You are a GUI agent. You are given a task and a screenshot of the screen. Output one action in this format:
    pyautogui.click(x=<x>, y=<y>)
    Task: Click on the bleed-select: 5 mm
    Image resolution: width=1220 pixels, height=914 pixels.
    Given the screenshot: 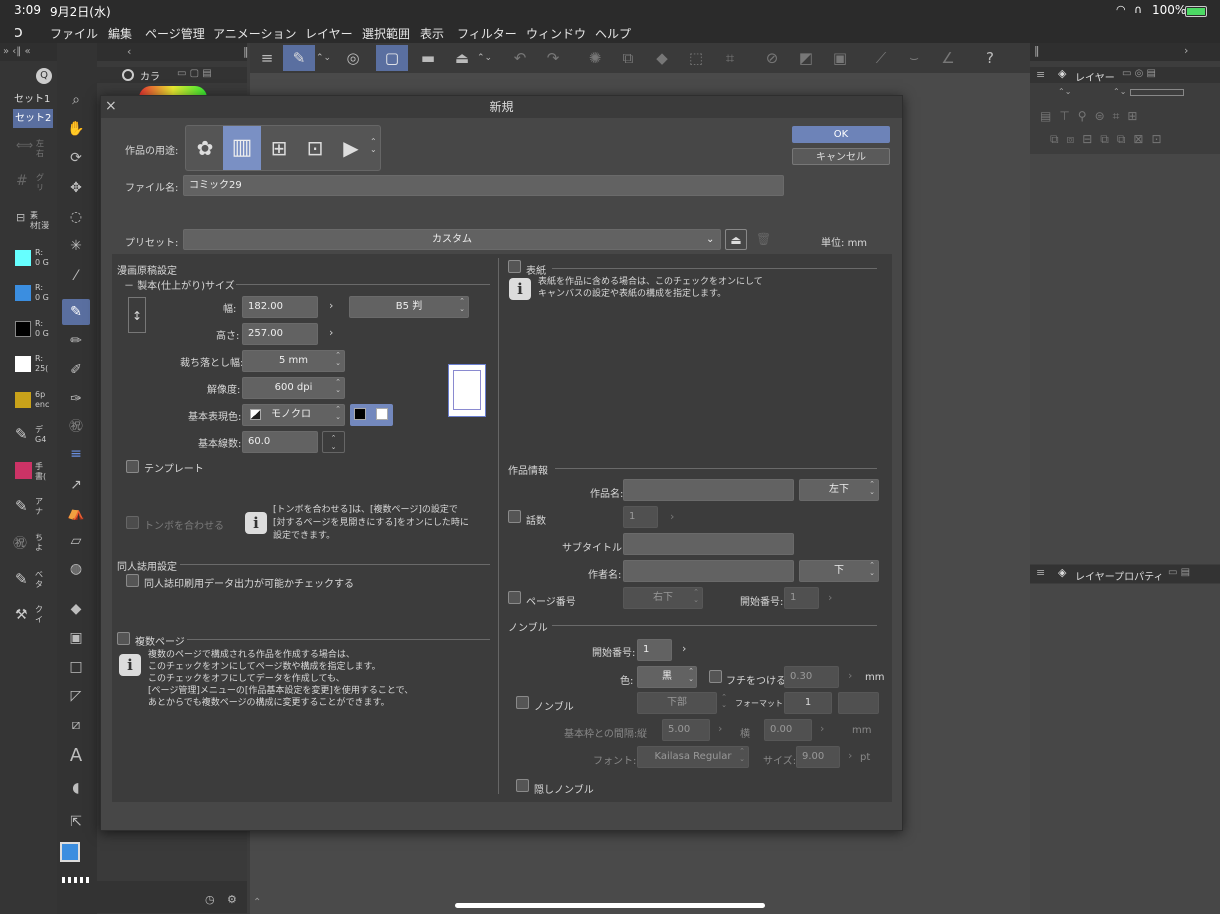 What is the action you would take?
    pyautogui.click(x=293, y=361)
    